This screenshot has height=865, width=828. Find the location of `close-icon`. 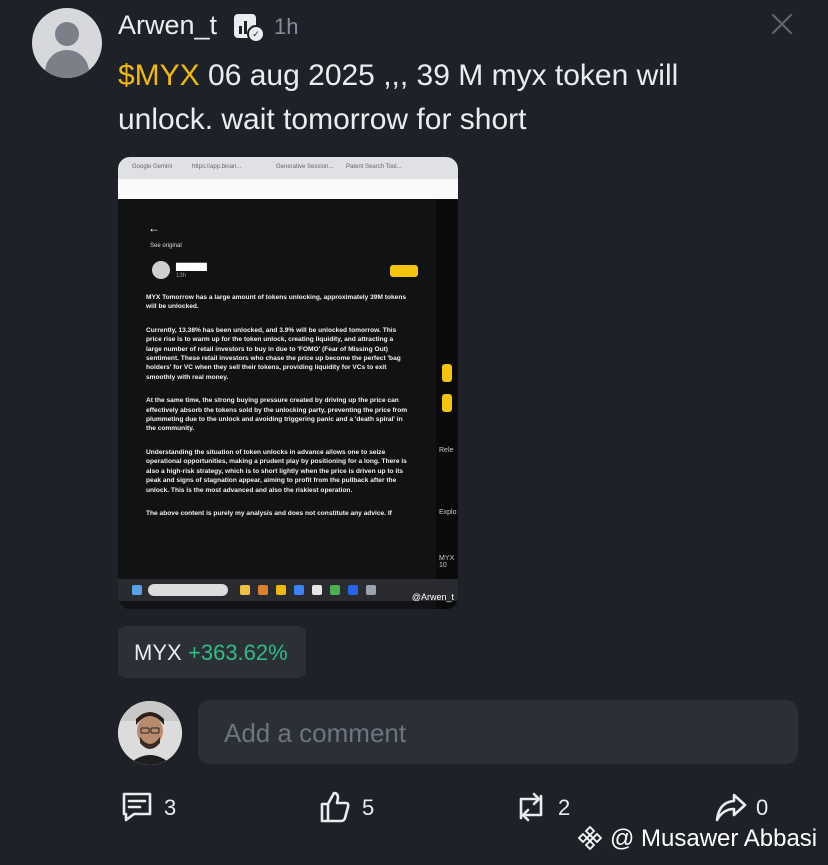

close-icon is located at coordinates (782, 24).